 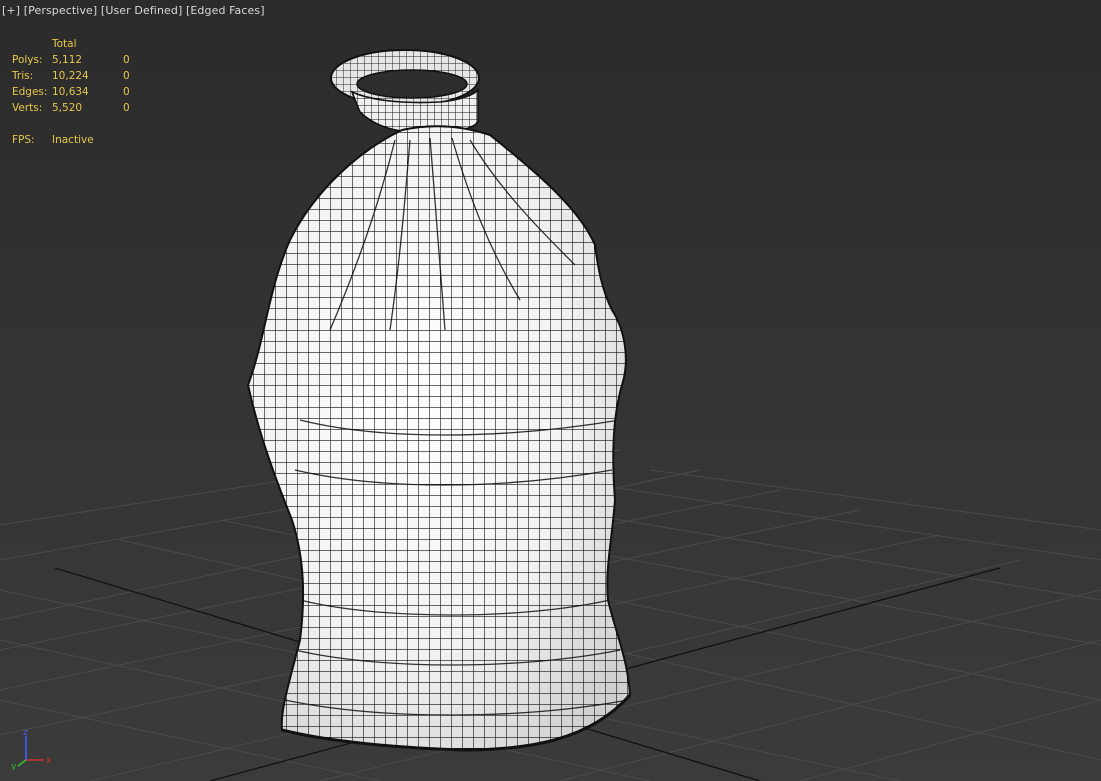 I want to click on viewport-point-of-view-menu: [Perspective], so click(x=61, y=10).